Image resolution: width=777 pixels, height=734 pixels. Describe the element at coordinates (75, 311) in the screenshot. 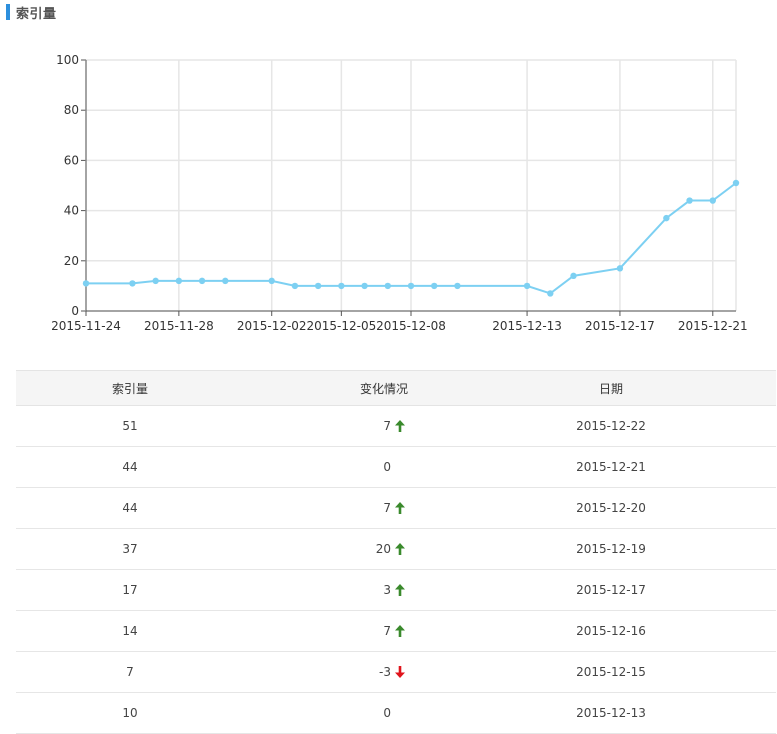

I see `y-tick-label: 0` at that location.